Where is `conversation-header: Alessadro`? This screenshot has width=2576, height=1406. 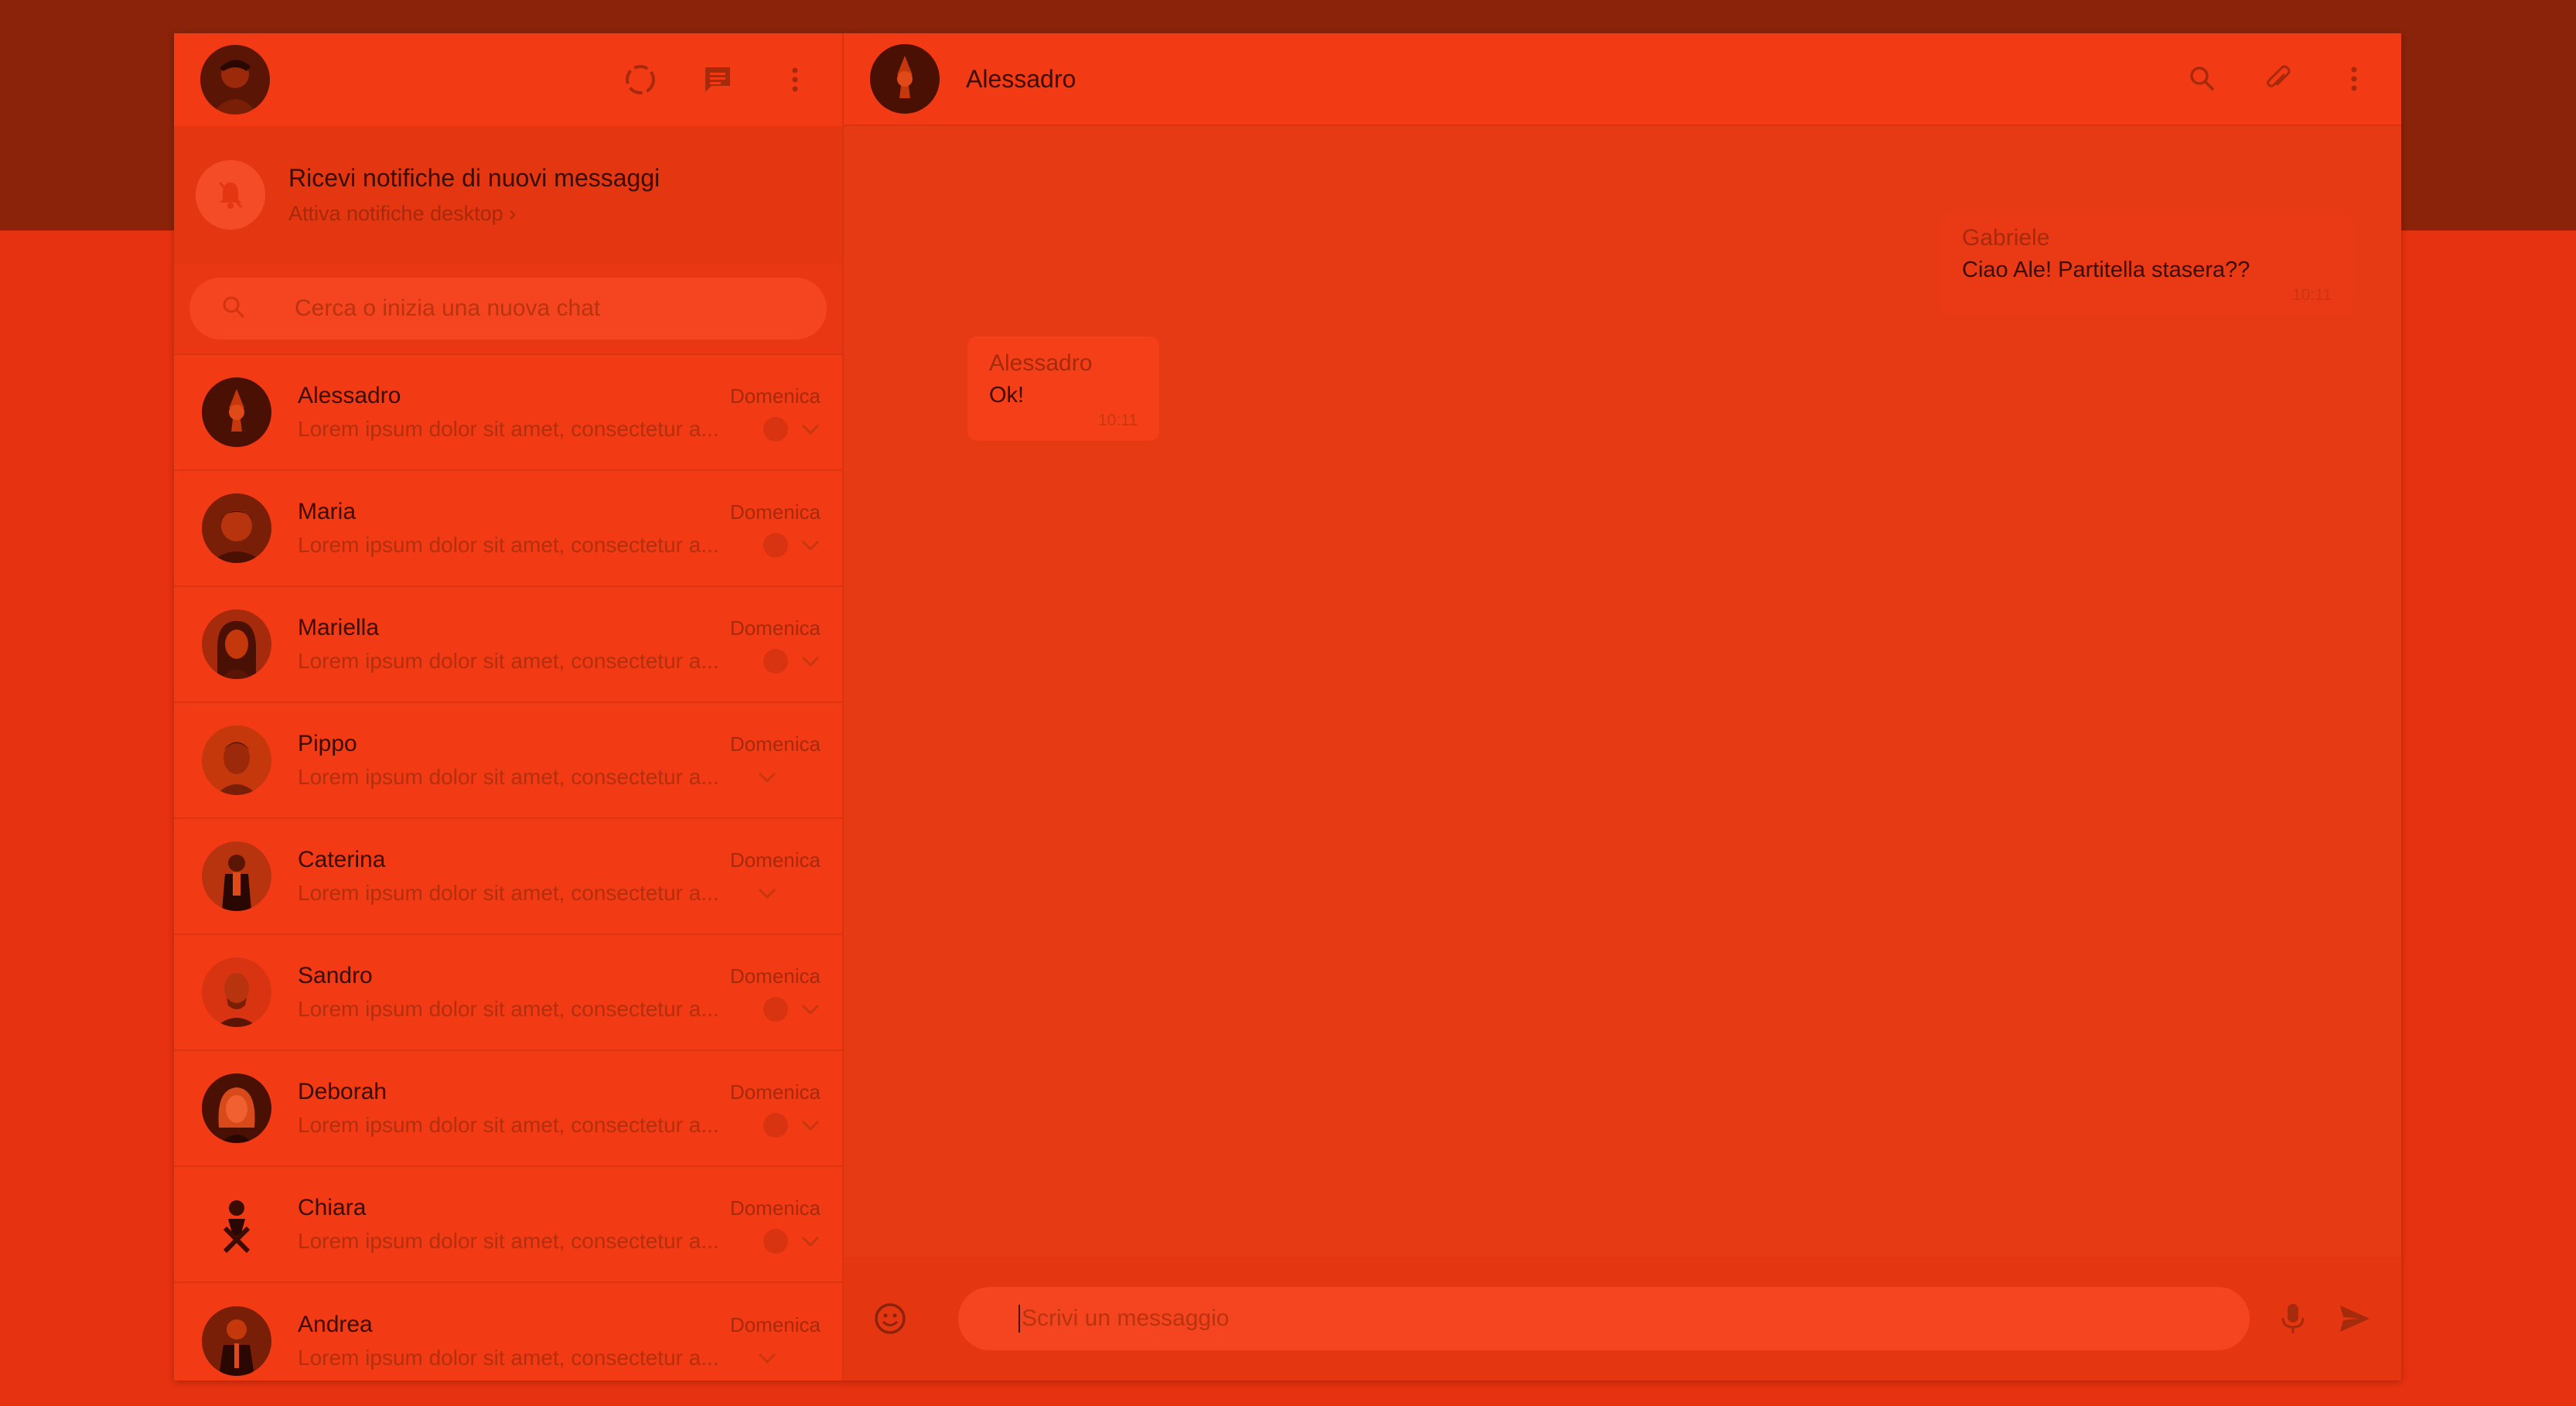 conversation-header: Alessadro is located at coordinates (1622, 79).